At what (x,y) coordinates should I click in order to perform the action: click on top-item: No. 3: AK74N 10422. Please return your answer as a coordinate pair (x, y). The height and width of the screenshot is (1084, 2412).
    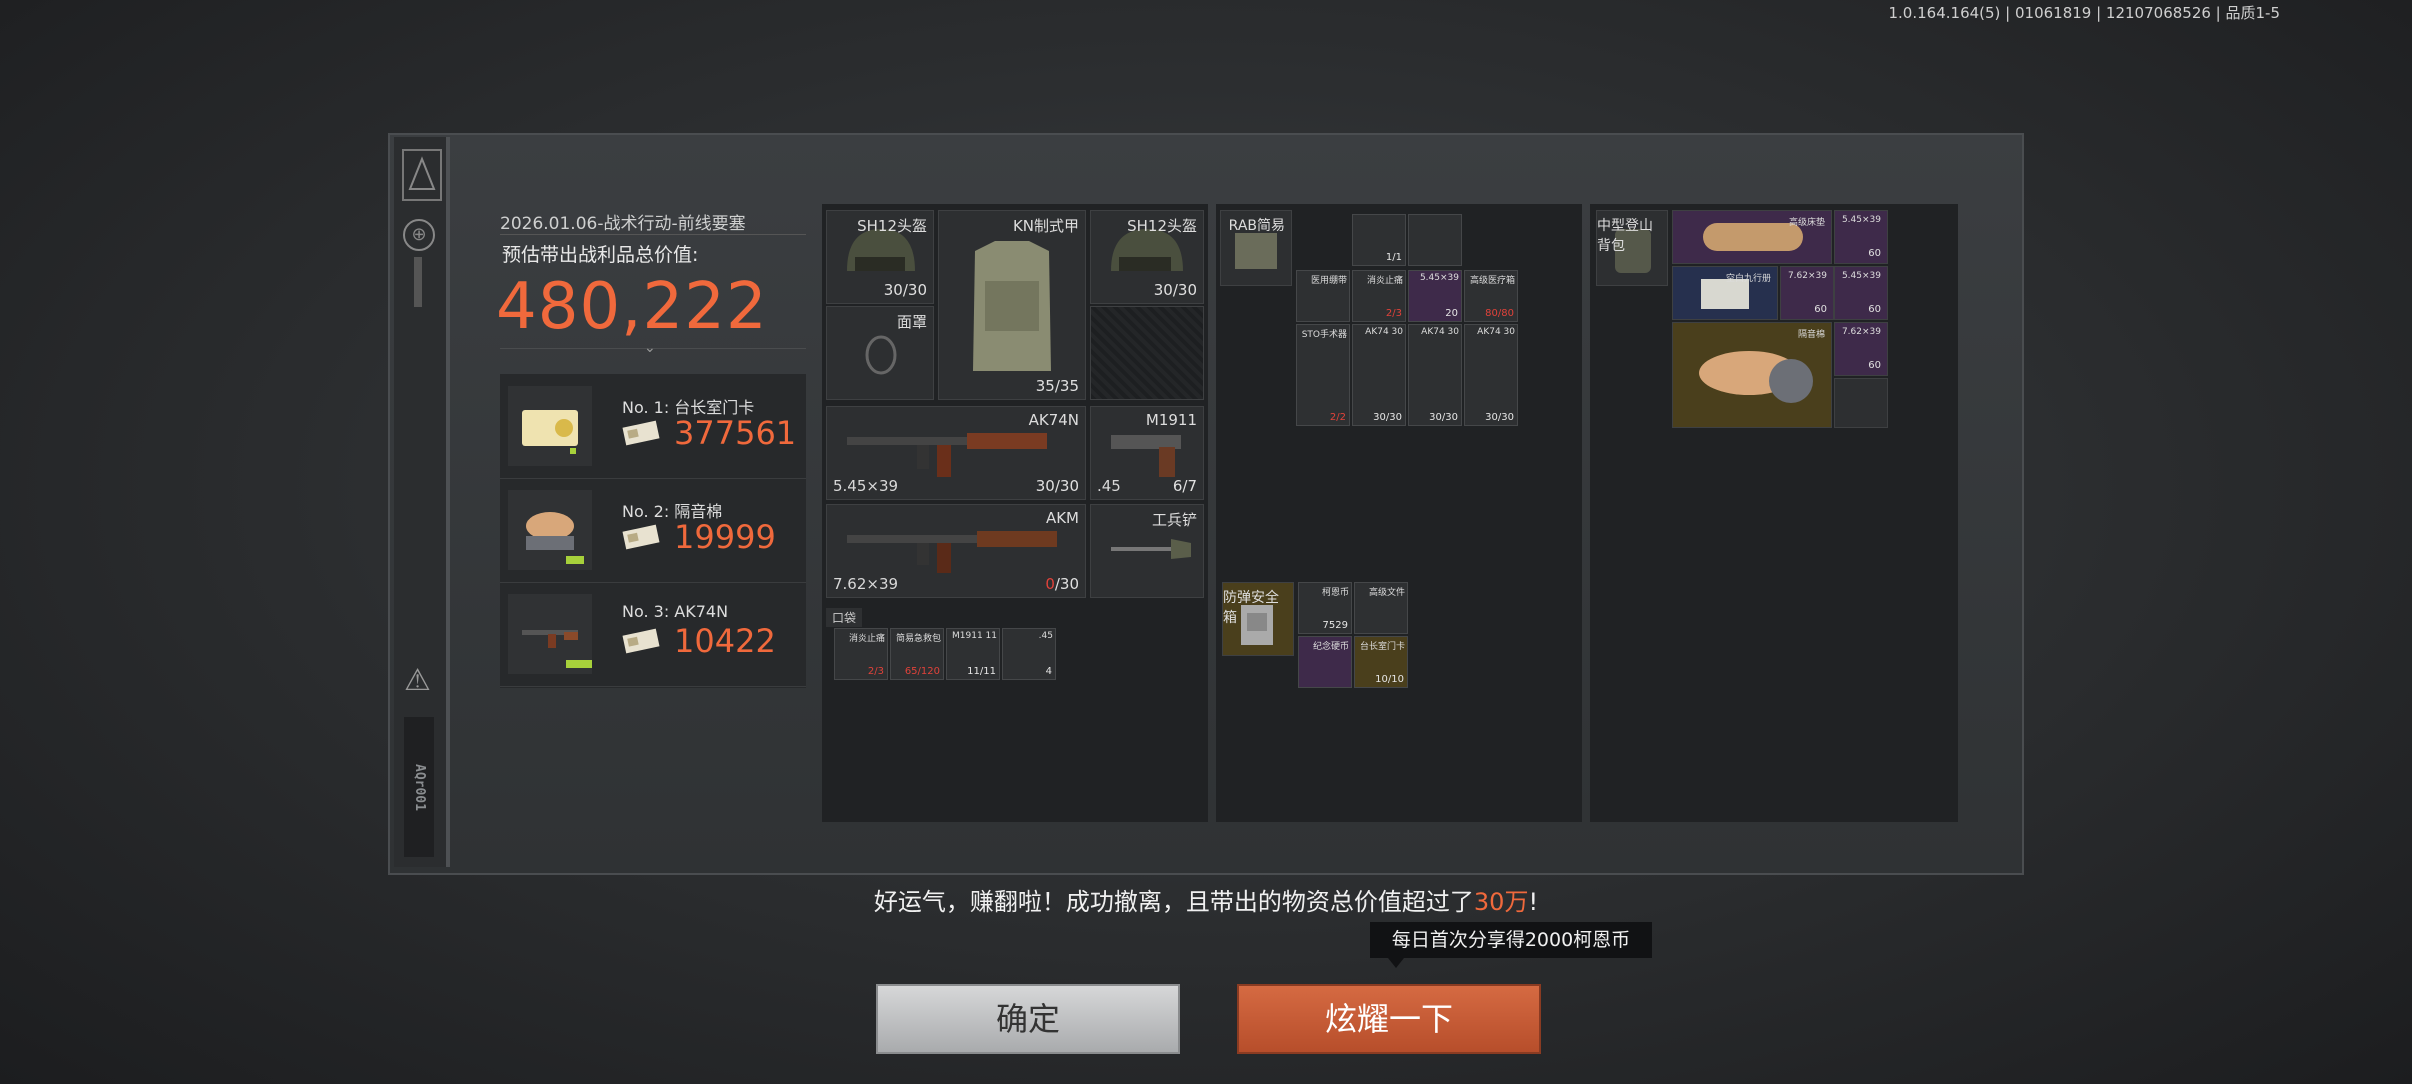
    Looking at the image, I should click on (653, 634).